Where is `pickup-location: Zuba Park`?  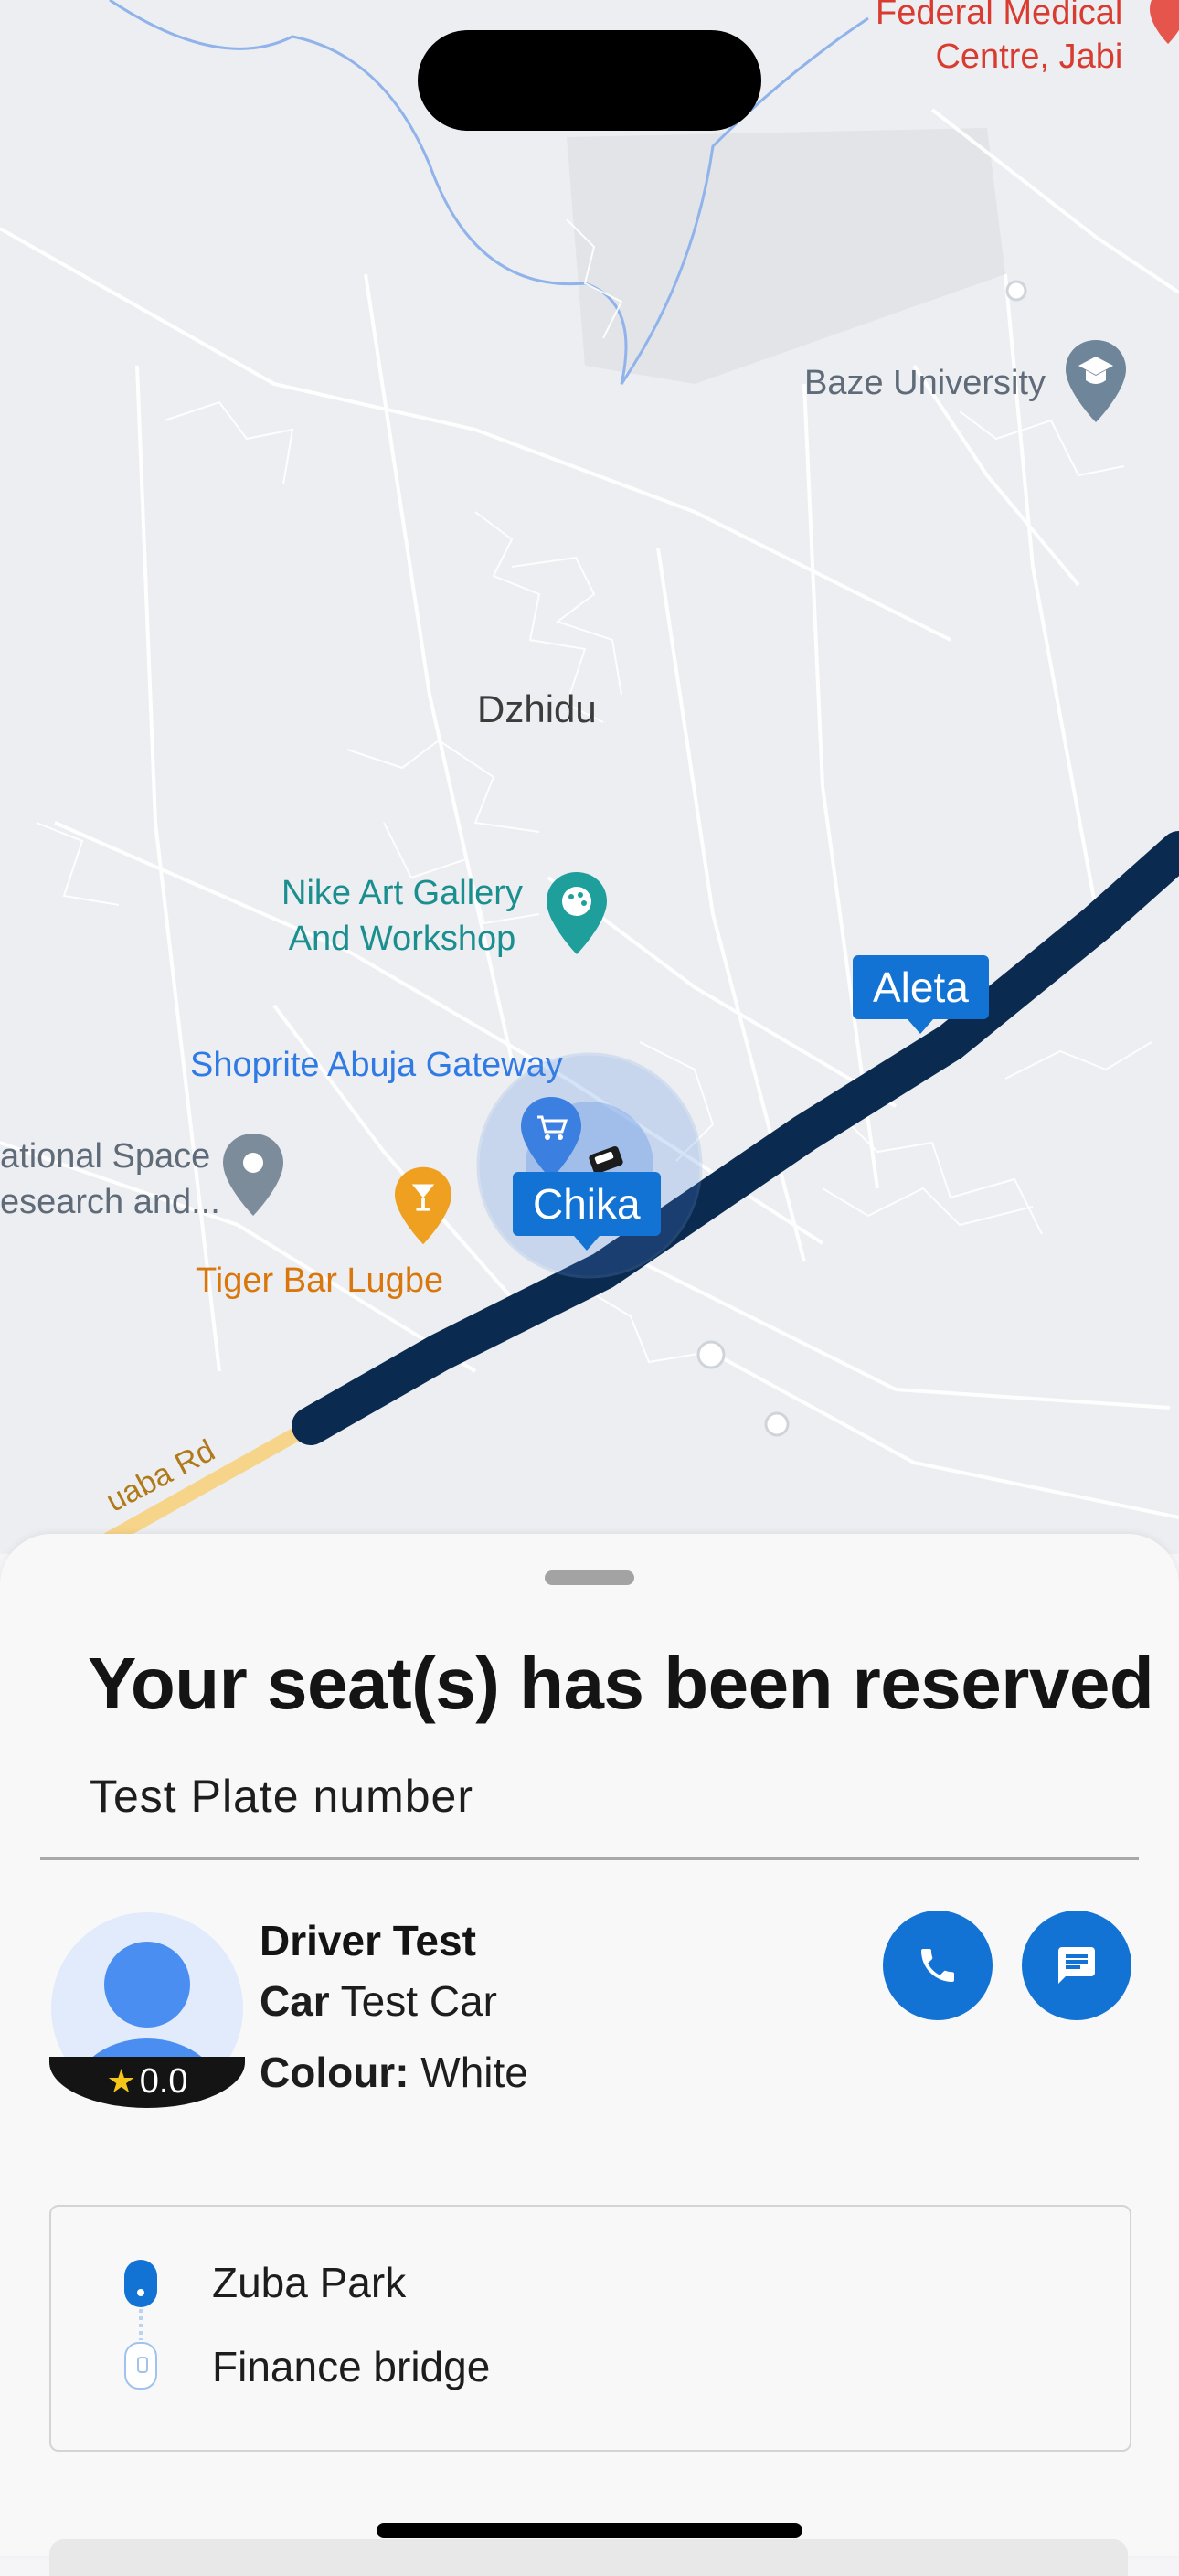 pickup-location: Zuba Park is located at coordinates (309, 2282).